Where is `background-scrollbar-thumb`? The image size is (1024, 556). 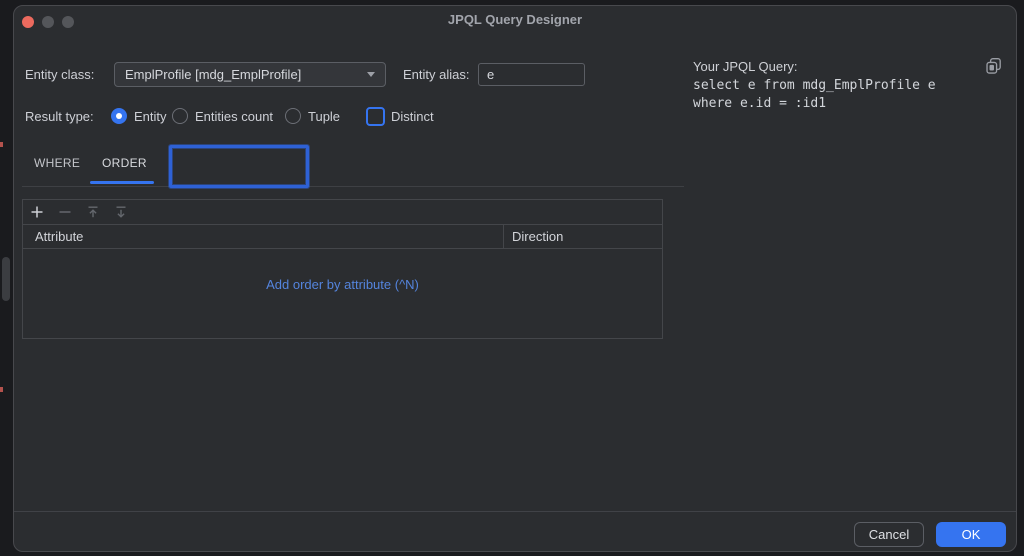 background-scrollbar-thumb is located at coordinates (6, 279).